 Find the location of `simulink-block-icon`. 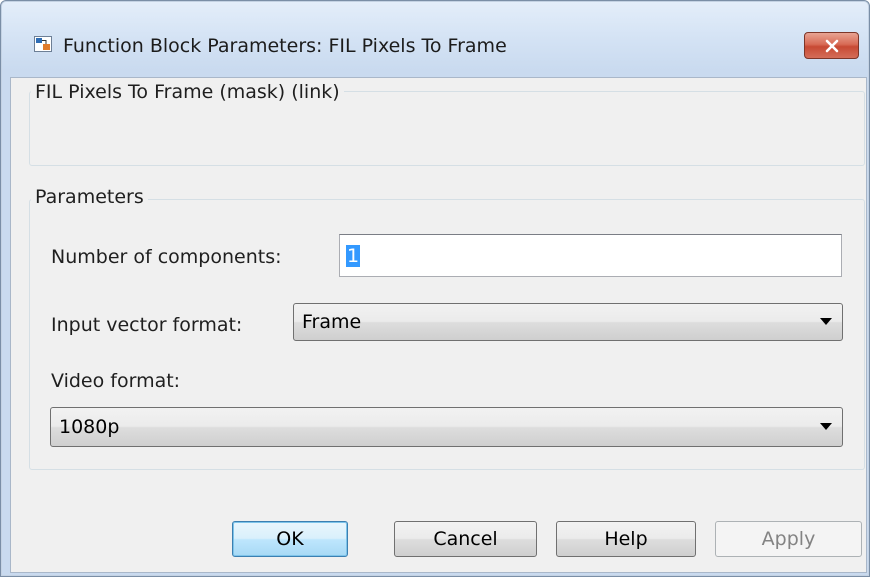

simulink-block-icon is located at coordinates (43, 44).